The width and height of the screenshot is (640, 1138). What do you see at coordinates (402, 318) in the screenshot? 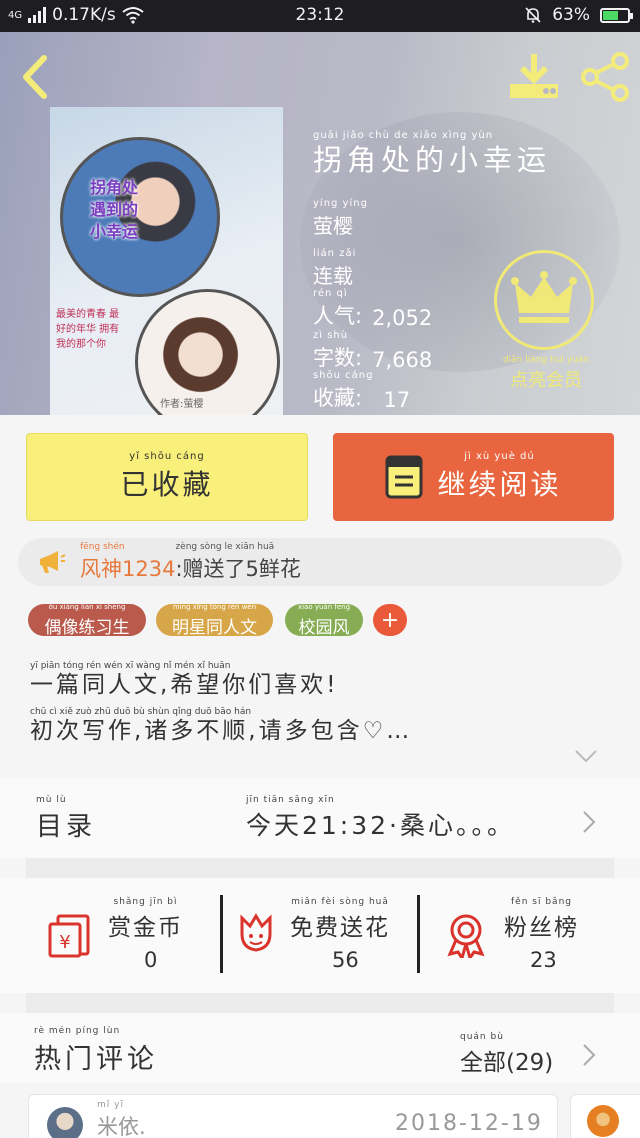
I see `popularity-value: 2,052` at bounding box center [402, 318].